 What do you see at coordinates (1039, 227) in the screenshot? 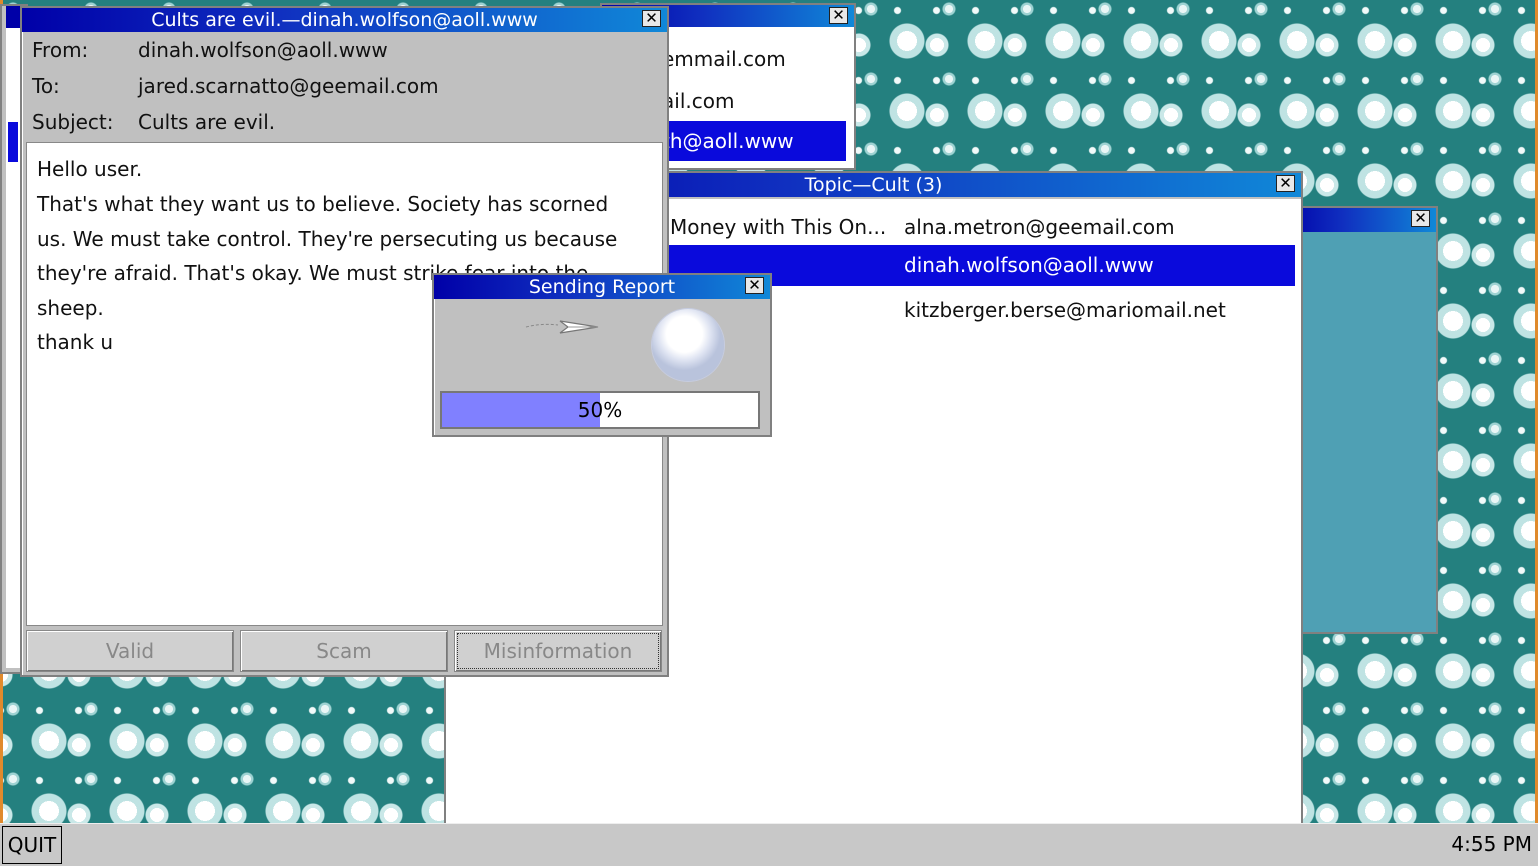
I see `list-item-sender: alna.metron@geemail.com` at bounding box center [1039, 227].